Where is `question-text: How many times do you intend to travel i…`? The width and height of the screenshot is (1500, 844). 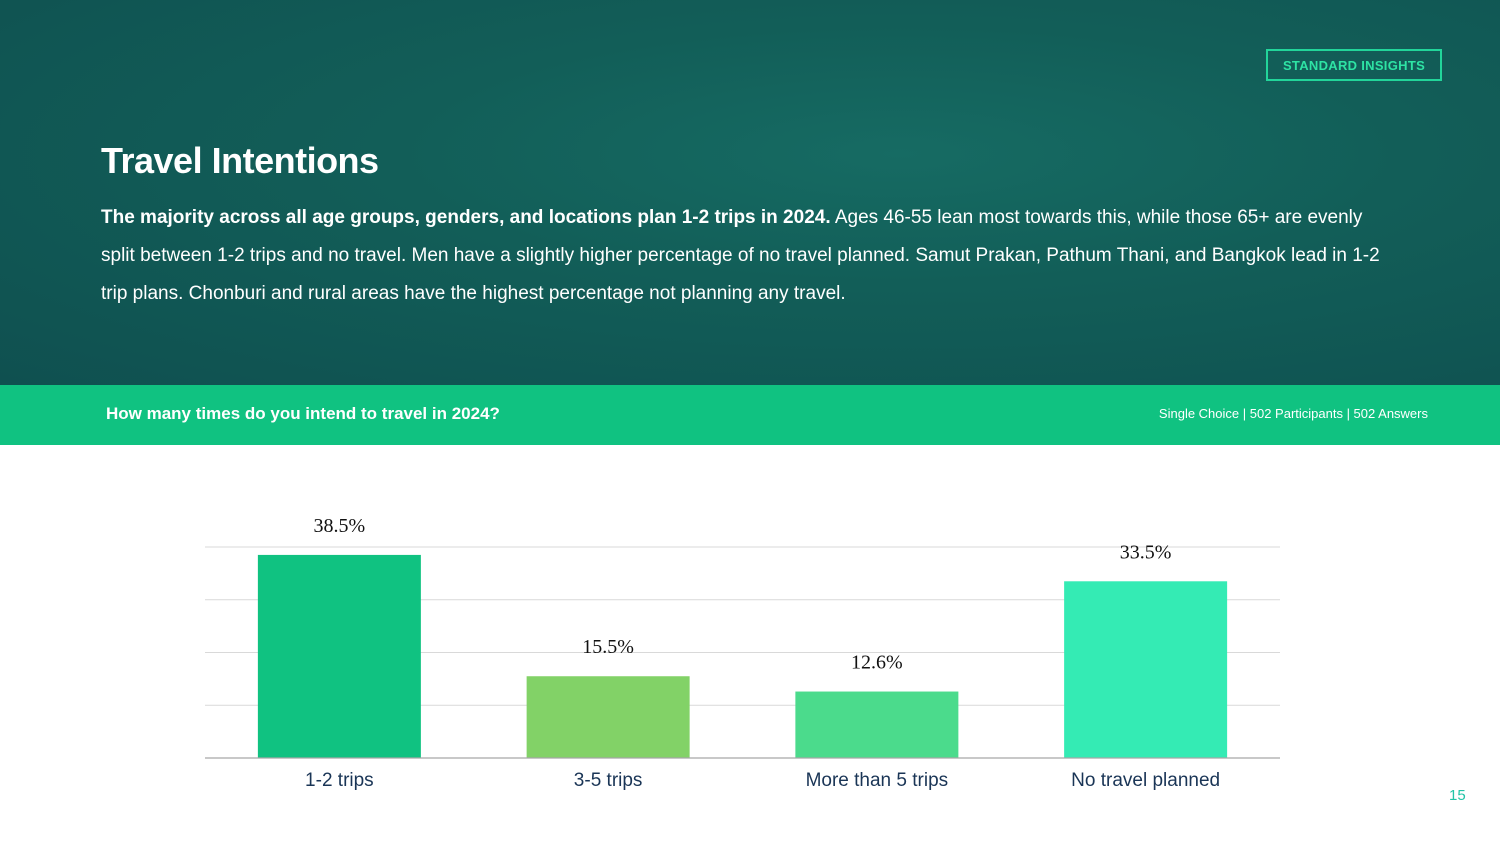
question-text: How many times do you intend to travel i… is located at coordinates (303, 413).